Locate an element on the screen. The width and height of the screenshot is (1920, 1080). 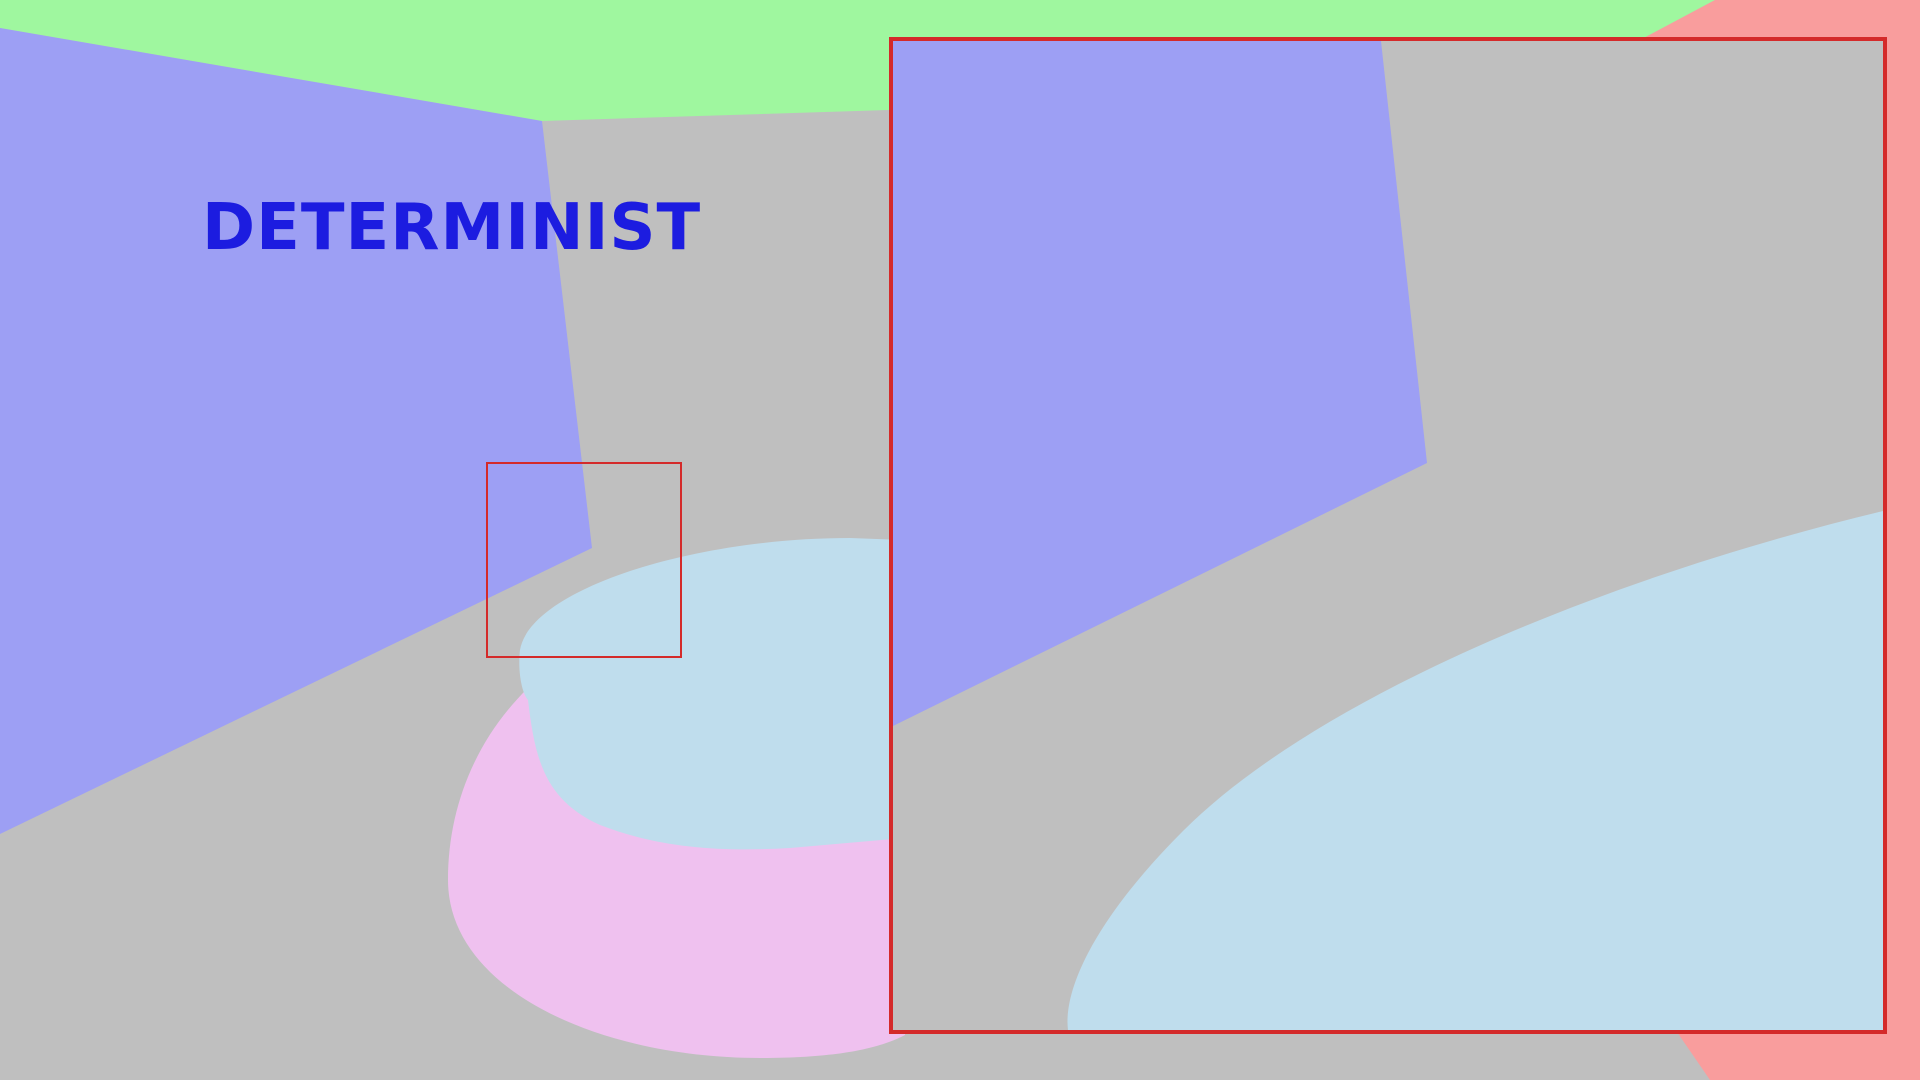
scene-label: DETERMINIST is located at coordinates (452, 228).